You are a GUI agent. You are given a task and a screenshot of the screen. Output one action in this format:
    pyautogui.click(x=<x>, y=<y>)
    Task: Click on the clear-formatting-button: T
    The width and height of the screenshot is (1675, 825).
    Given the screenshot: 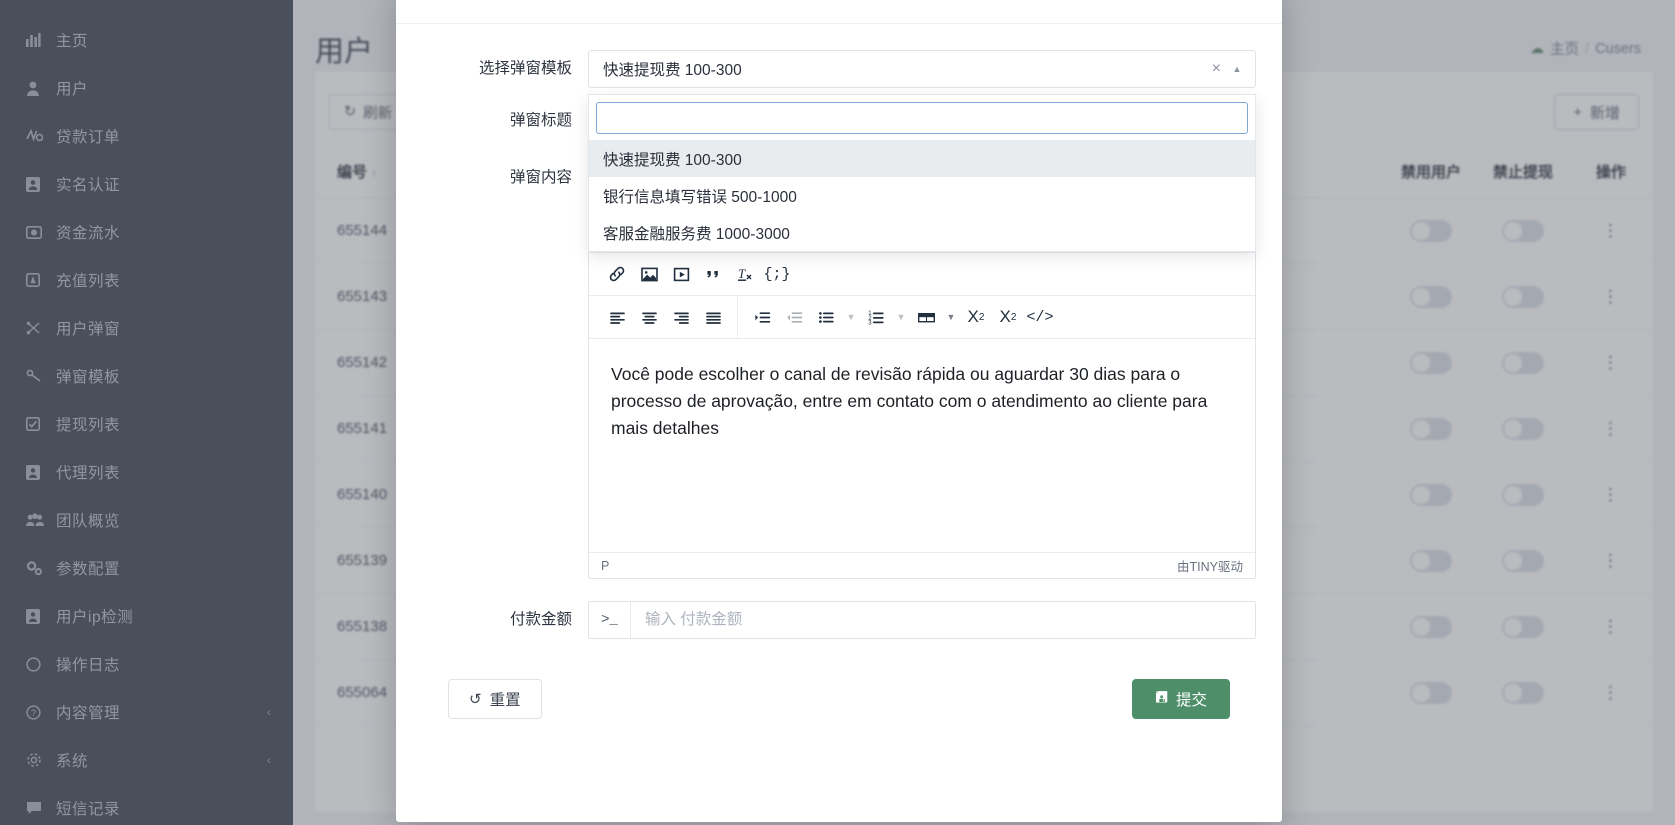 What is the action you would take?
    pyautogui.click(x=745, y=274)
    